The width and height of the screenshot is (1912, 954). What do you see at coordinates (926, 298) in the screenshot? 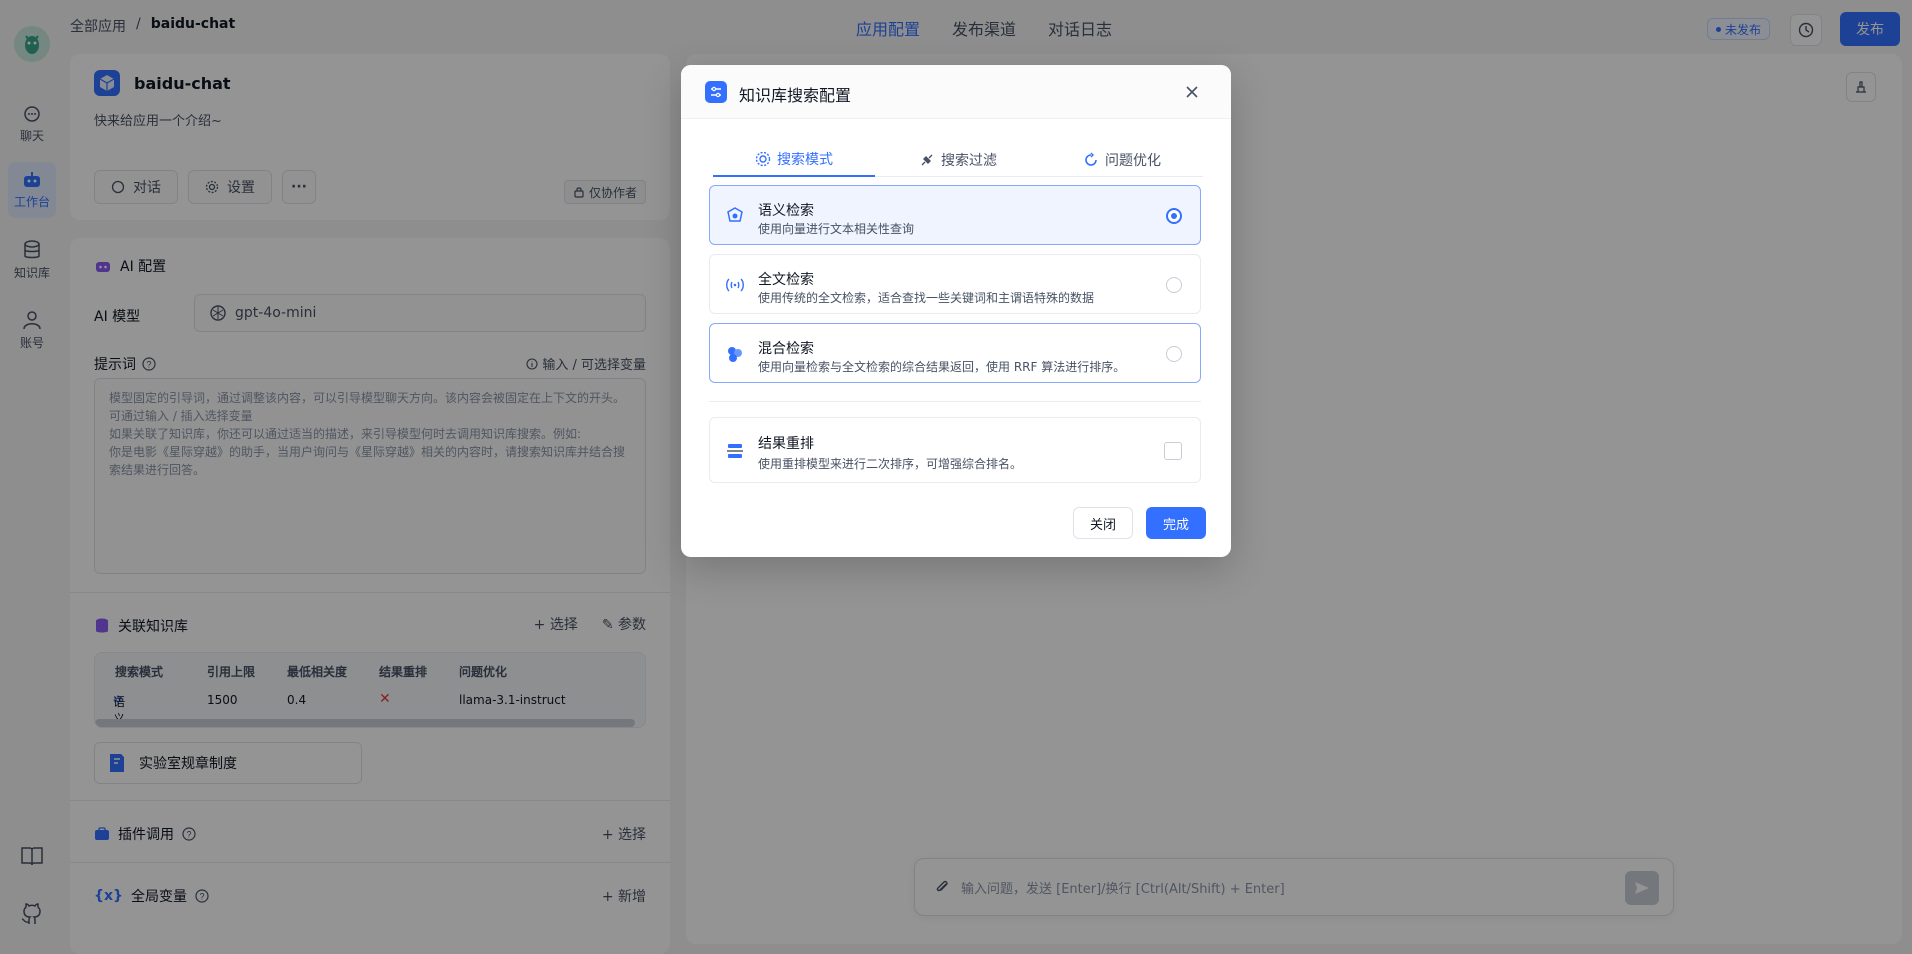
I see `option-fulltext-desc: 使用传统的全文检索，适合查找一些关键词和主谓语特殊的数据` at bounding box center [926, 298].